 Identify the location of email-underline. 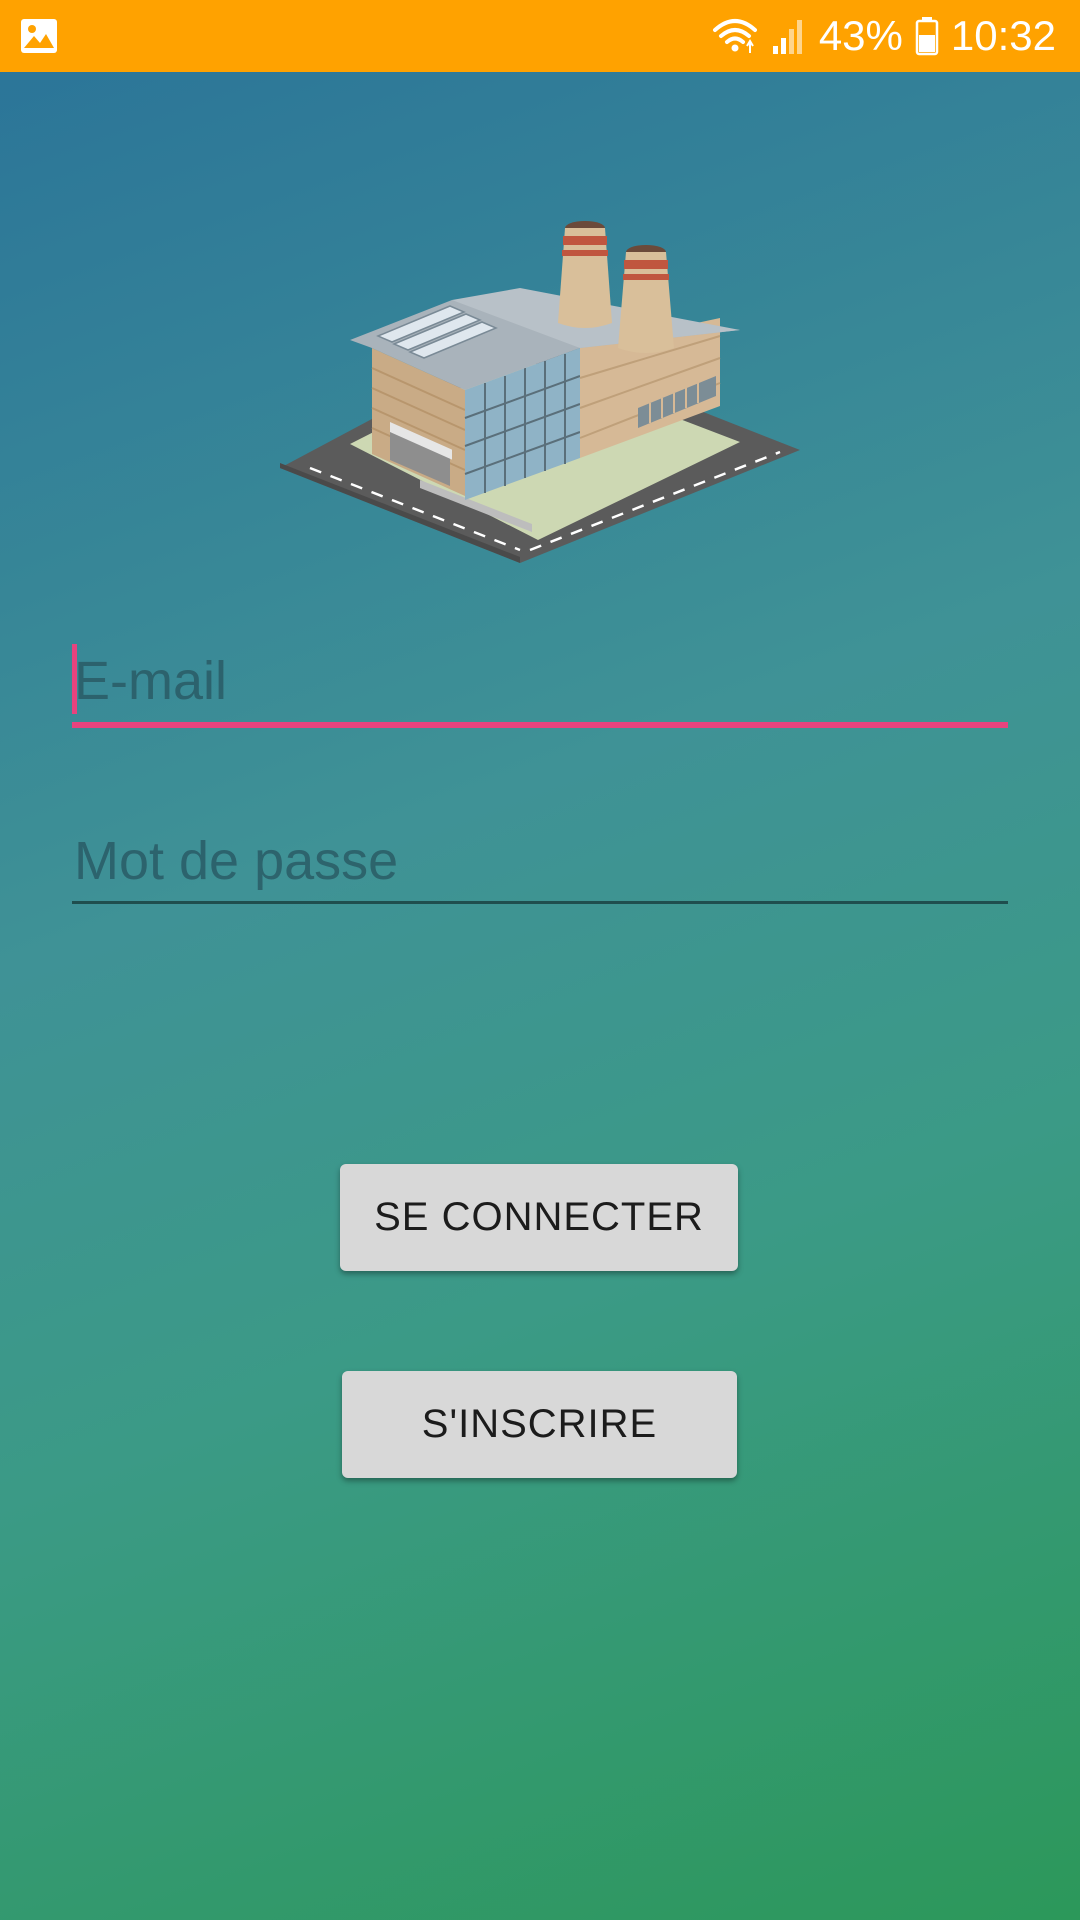
(540, 725).